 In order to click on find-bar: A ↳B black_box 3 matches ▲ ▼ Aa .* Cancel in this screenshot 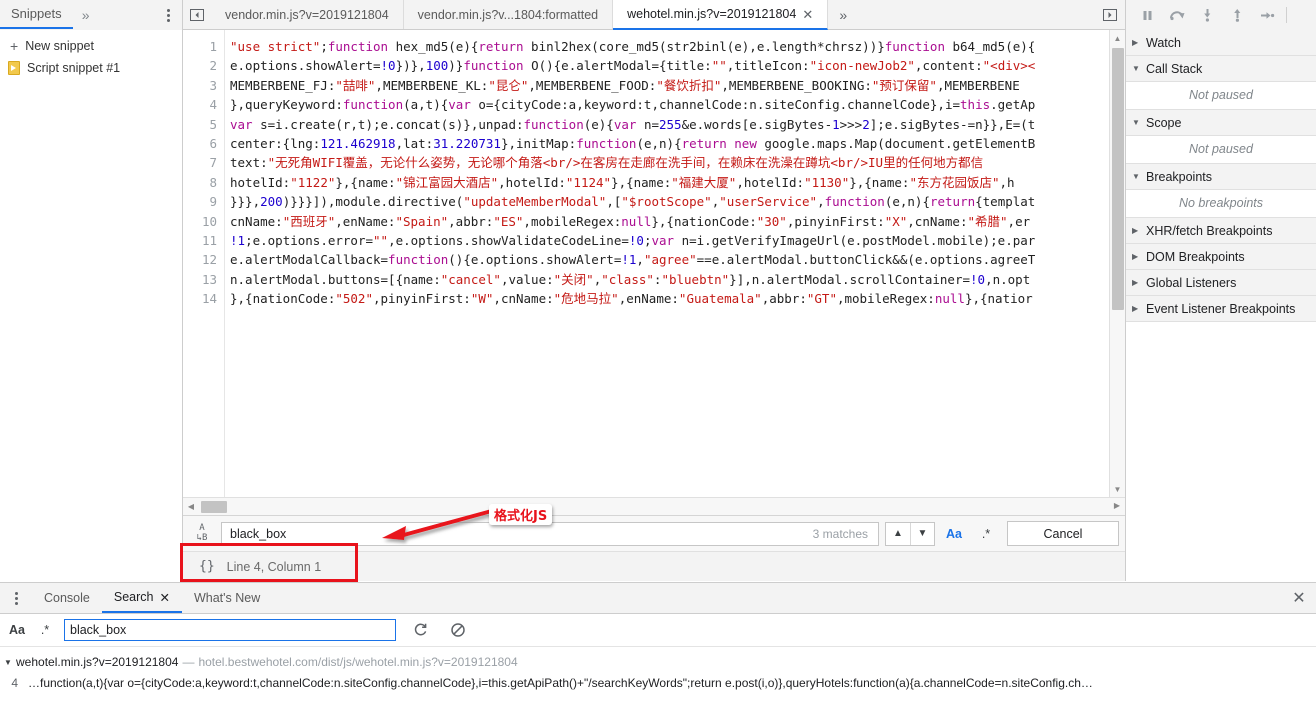, I will do `click(654, 533)`.